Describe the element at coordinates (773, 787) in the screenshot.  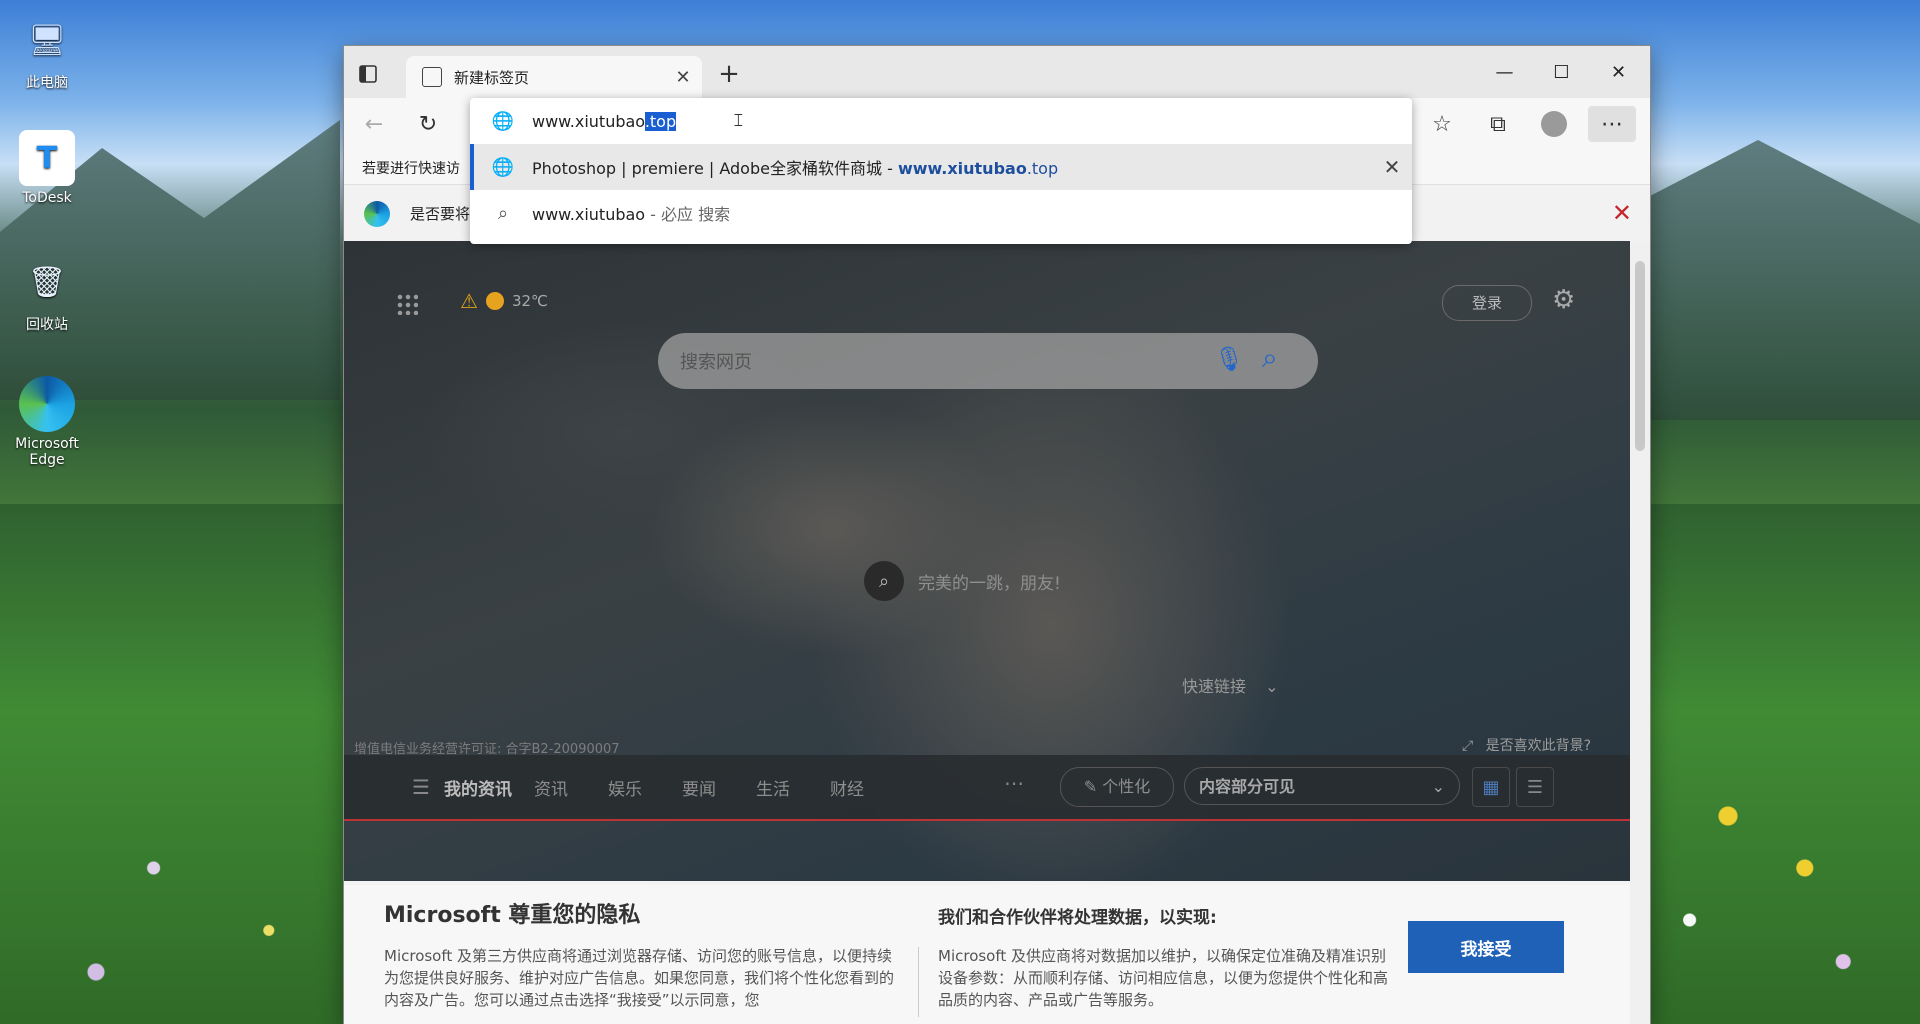
I see `news-tab-life: 生活` at that location.